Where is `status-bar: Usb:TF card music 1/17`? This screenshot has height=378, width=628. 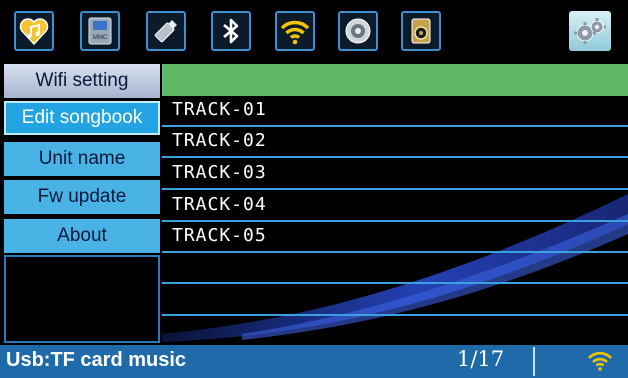 status-bar: Usb:TF card music 1/17 is located at coordinates (314, 361).